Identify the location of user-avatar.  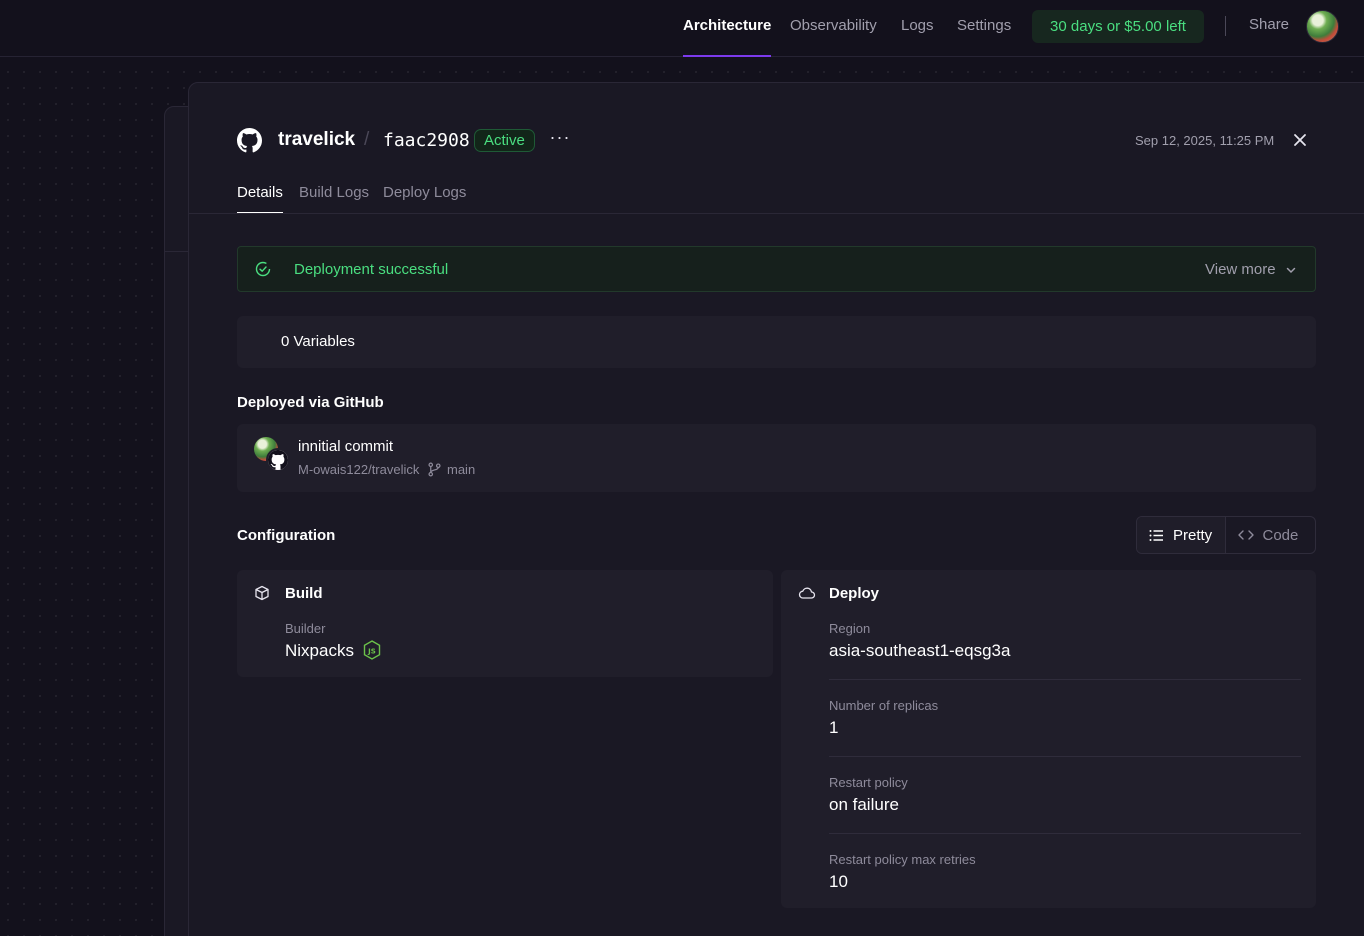
(1322, 26).